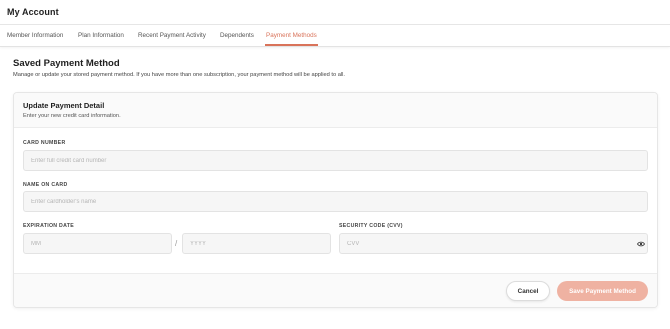 This screenshot has height=329, width=670. What do you see at coordinates (44, 143) in the screenshot?
I see `card-number-label: CARD NUMBER` at bounding box center [44, 143].